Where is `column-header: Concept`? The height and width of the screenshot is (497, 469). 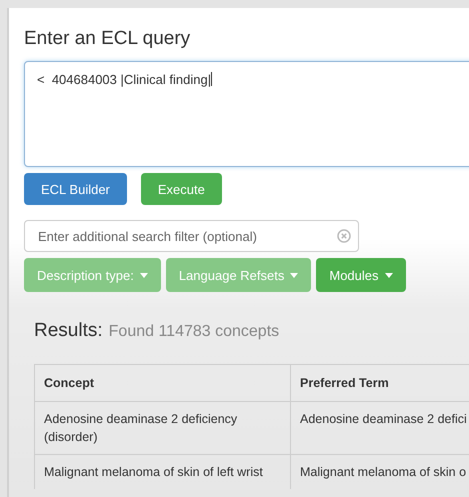 column-header: Concept is located at coordinates (162, 383).